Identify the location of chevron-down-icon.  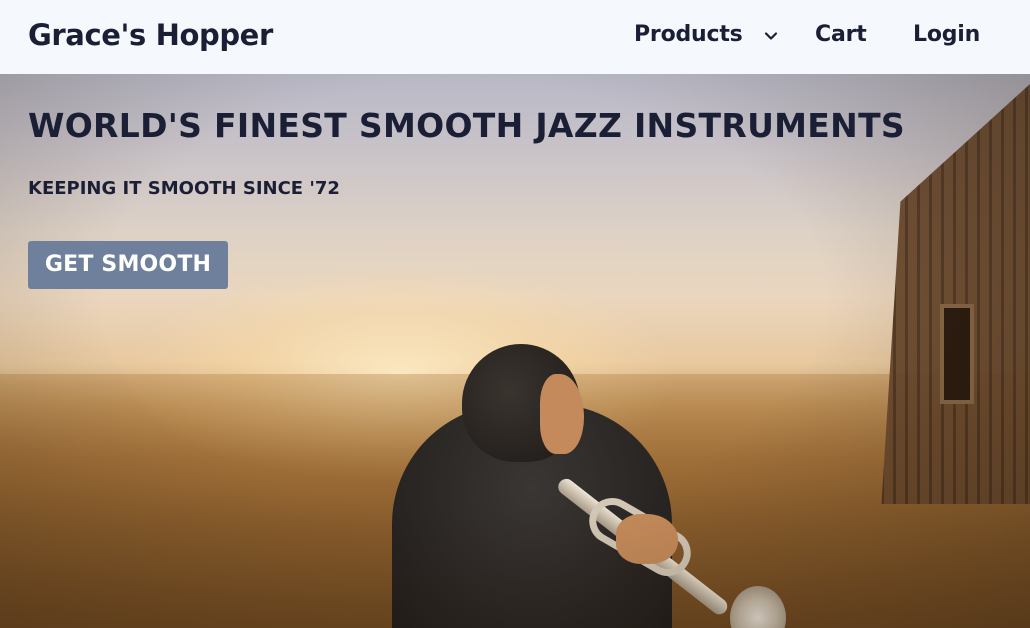
(770, 36).